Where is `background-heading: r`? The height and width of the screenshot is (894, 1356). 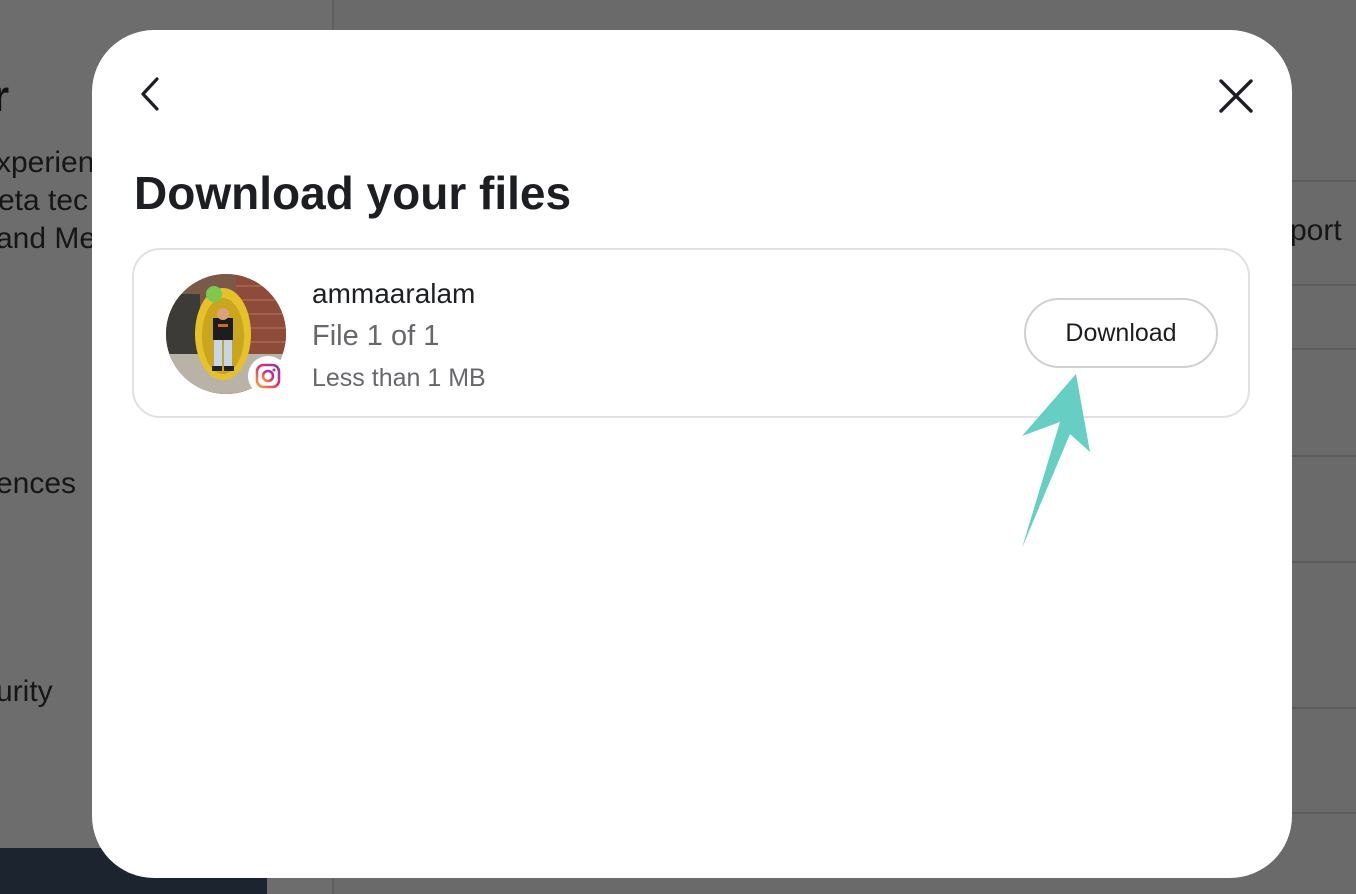
background-heading: r is located at coordinates (5, 96).